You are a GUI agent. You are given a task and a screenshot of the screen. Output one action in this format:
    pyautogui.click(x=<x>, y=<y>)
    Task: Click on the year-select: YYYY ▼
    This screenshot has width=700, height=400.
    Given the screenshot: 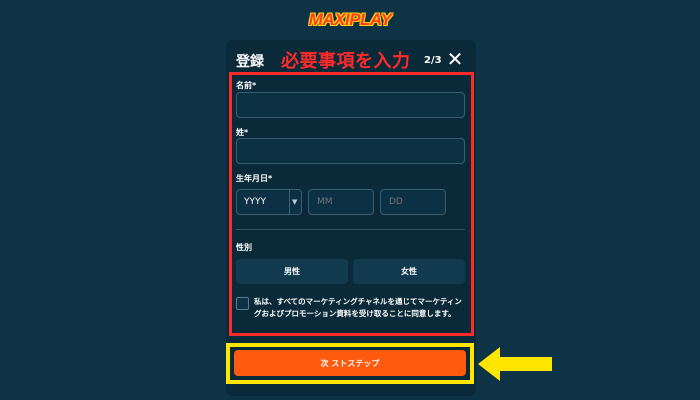 What is the action you would take?
    pyautogui.click(x=269, y=202)
    